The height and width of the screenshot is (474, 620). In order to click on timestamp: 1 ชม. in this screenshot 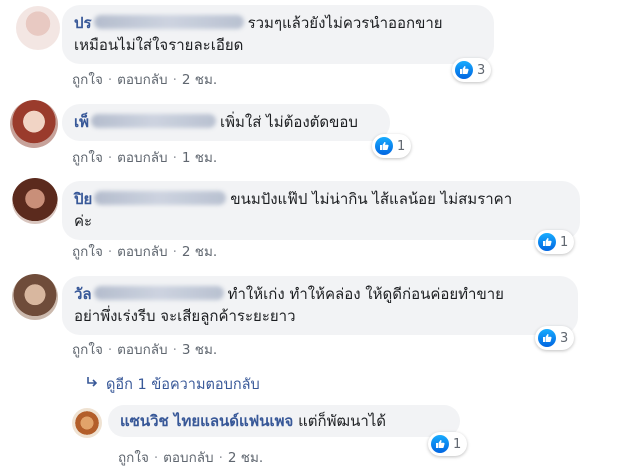, I will do `click(199, 158)`.